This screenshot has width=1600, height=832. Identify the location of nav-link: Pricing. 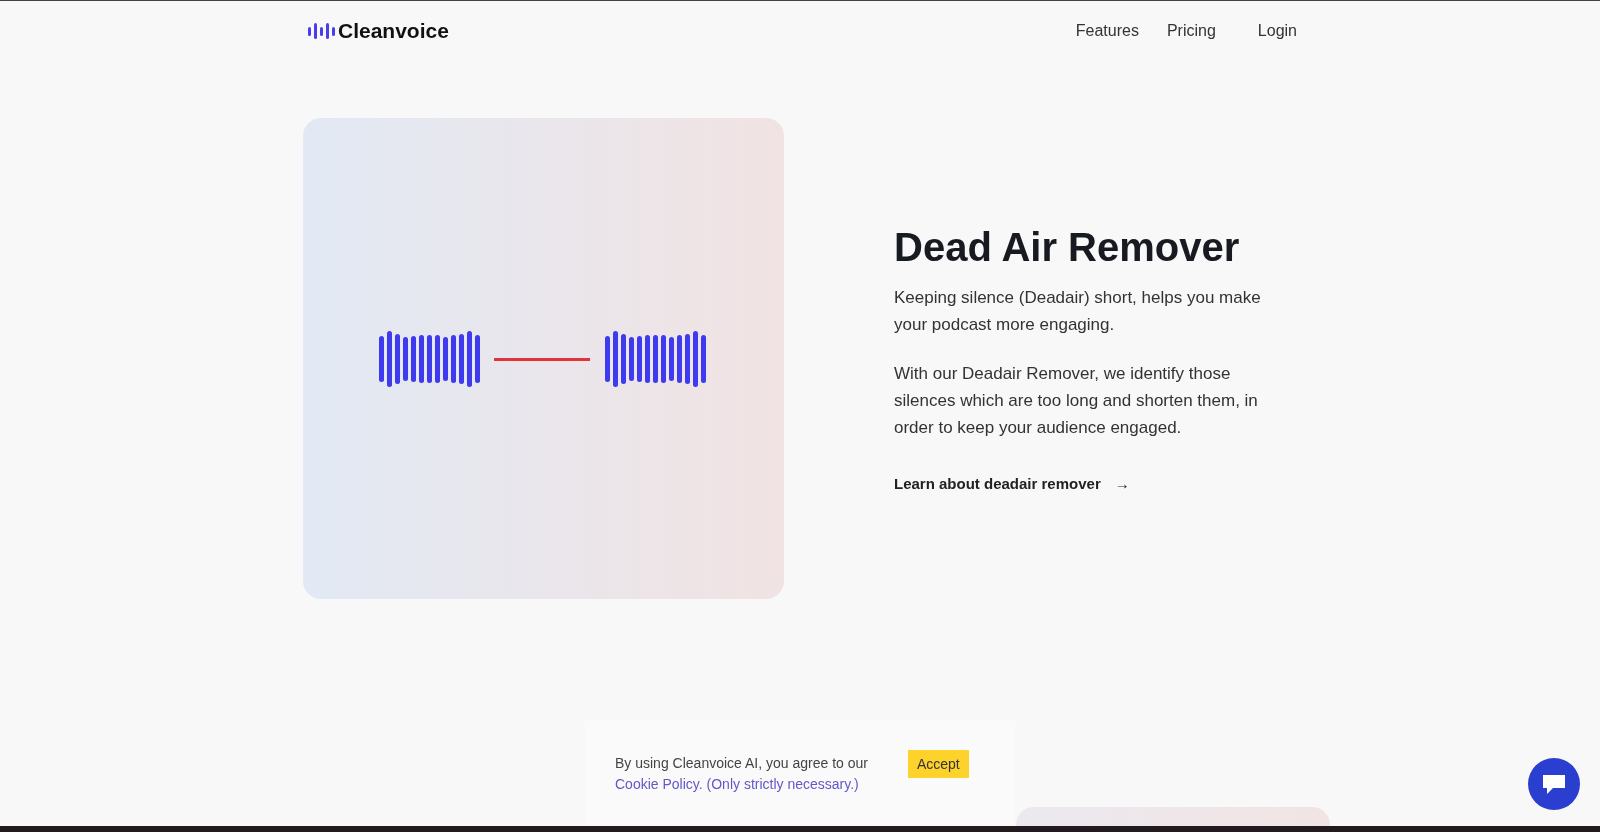
(1191, 31).